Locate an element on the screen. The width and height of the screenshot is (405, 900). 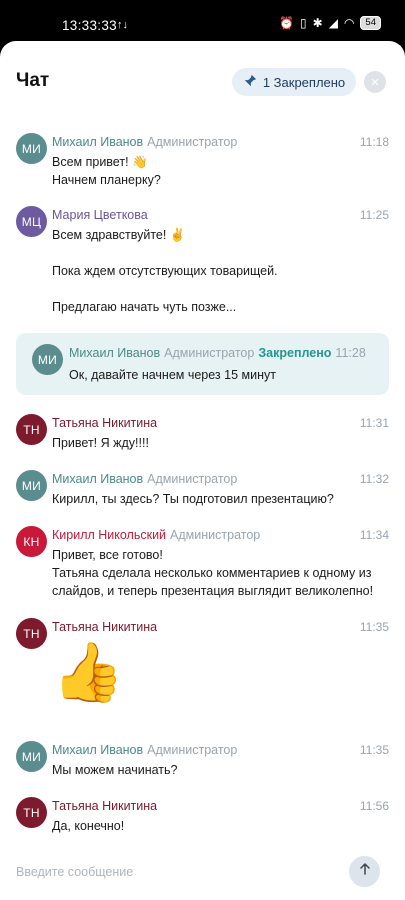
pinned-messages-label: 1 Закреплено is located at coordinates (304, 82).